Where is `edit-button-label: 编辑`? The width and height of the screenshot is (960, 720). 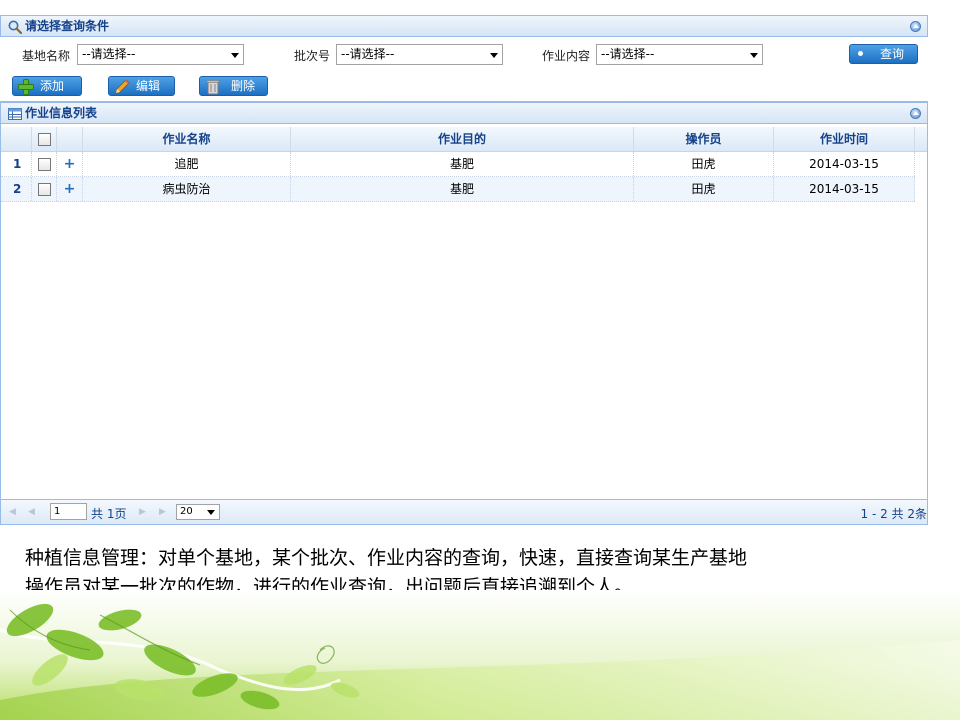
edit-button-label: 编辑 is located at coordinates (148, 86).